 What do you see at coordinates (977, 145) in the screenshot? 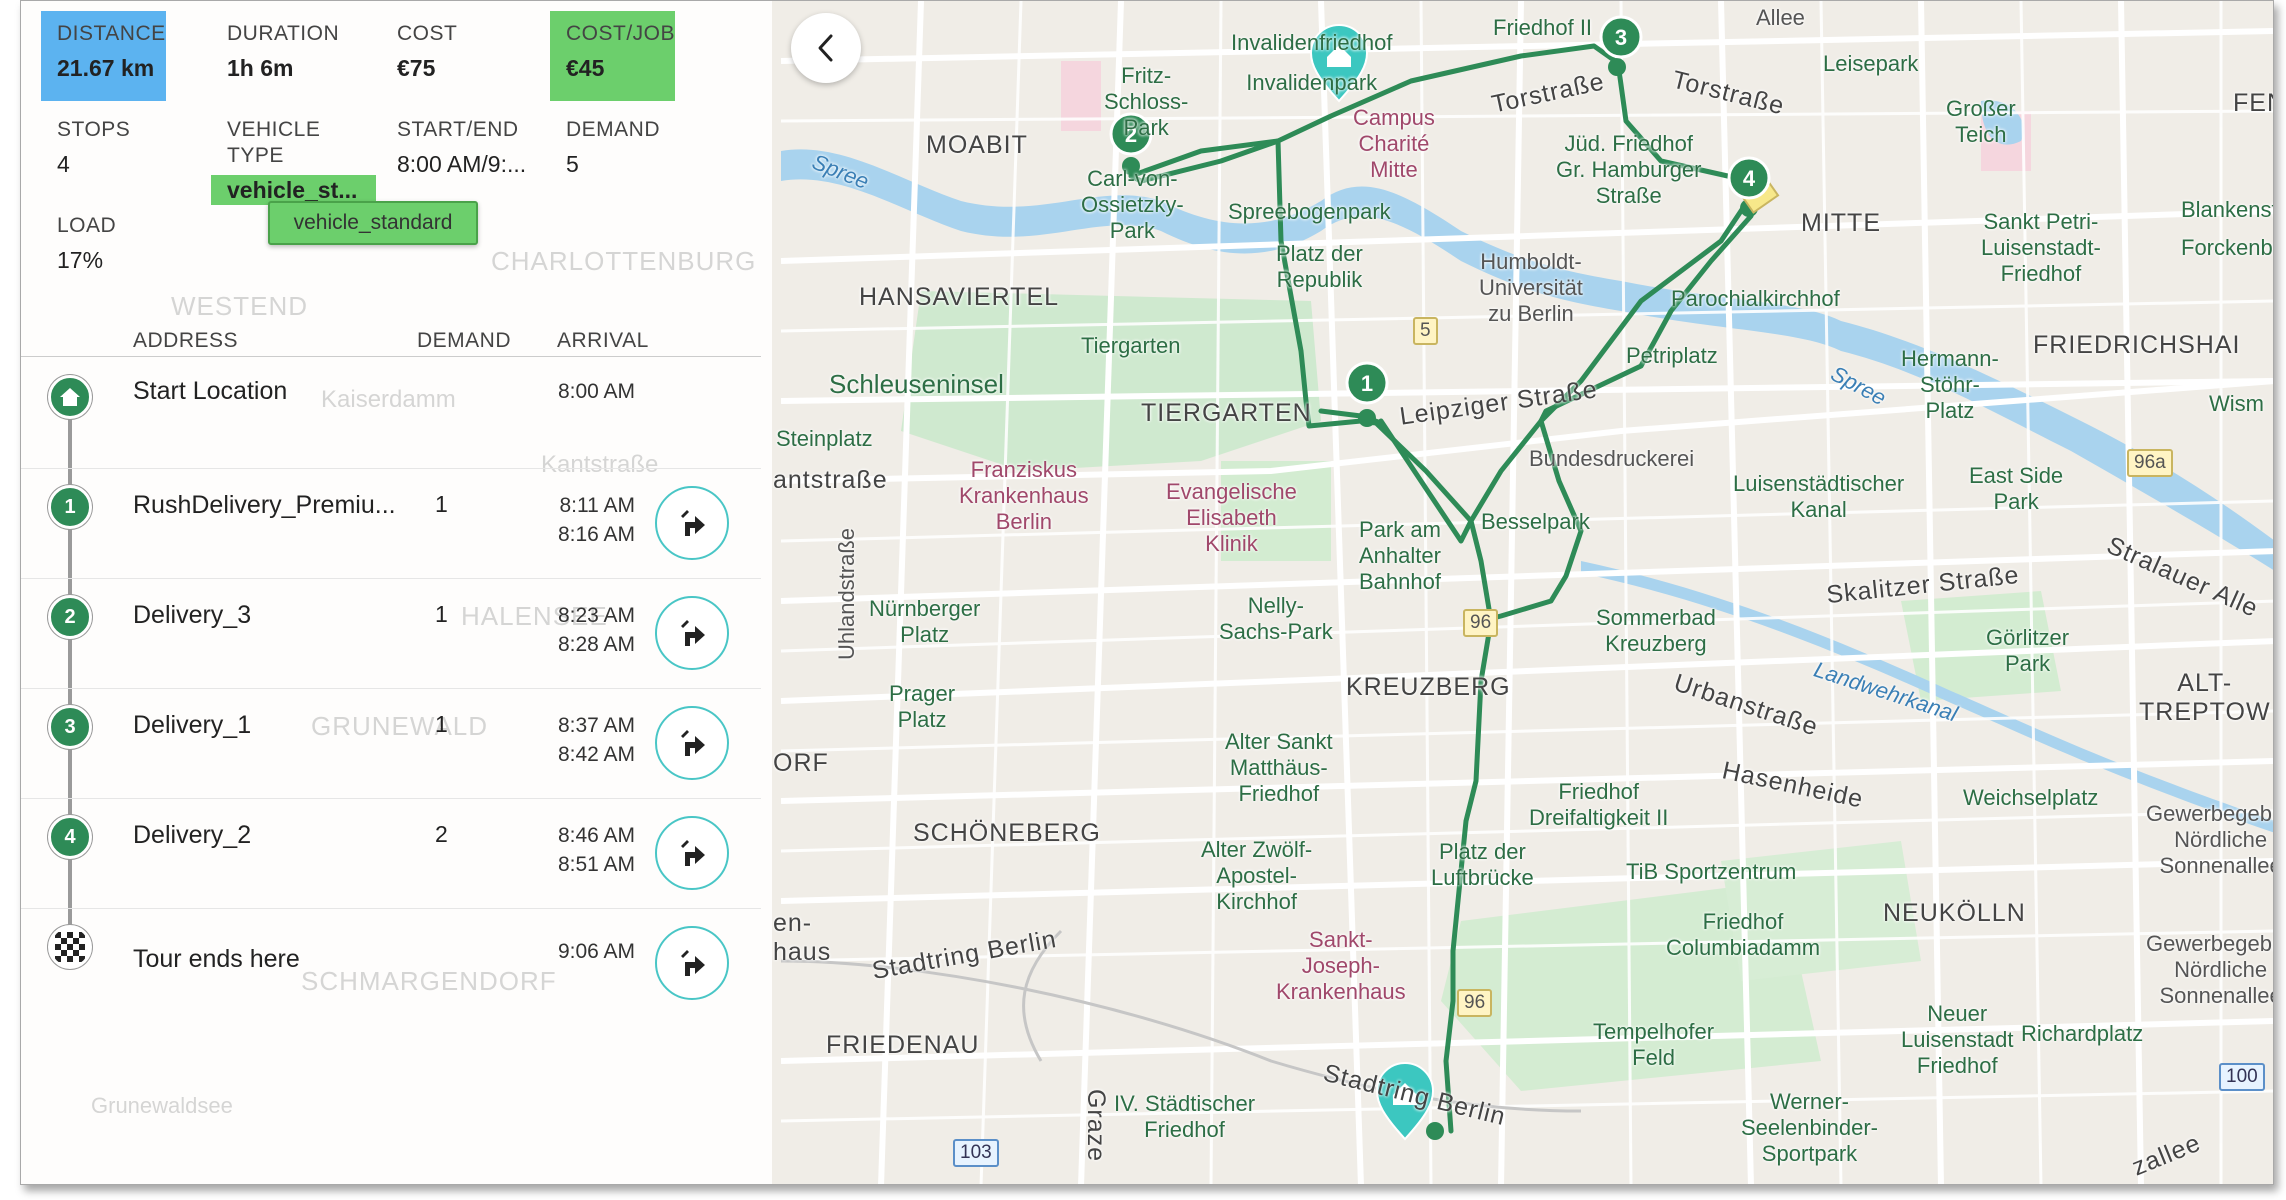
I see `map-label-moabit: MOABIT` at bounding box center [977, 145].